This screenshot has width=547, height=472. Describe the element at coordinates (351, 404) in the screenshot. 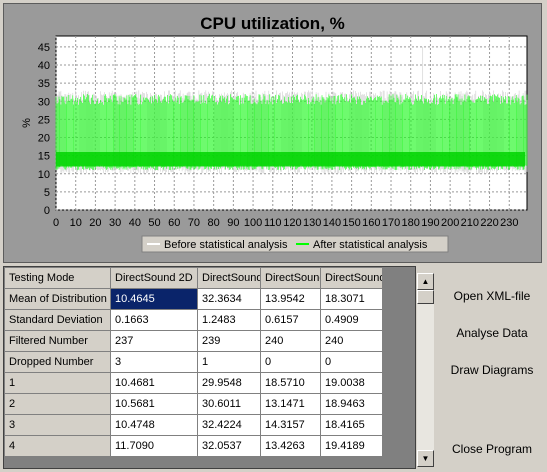

I see `table-cell: 18.9463` at that location.